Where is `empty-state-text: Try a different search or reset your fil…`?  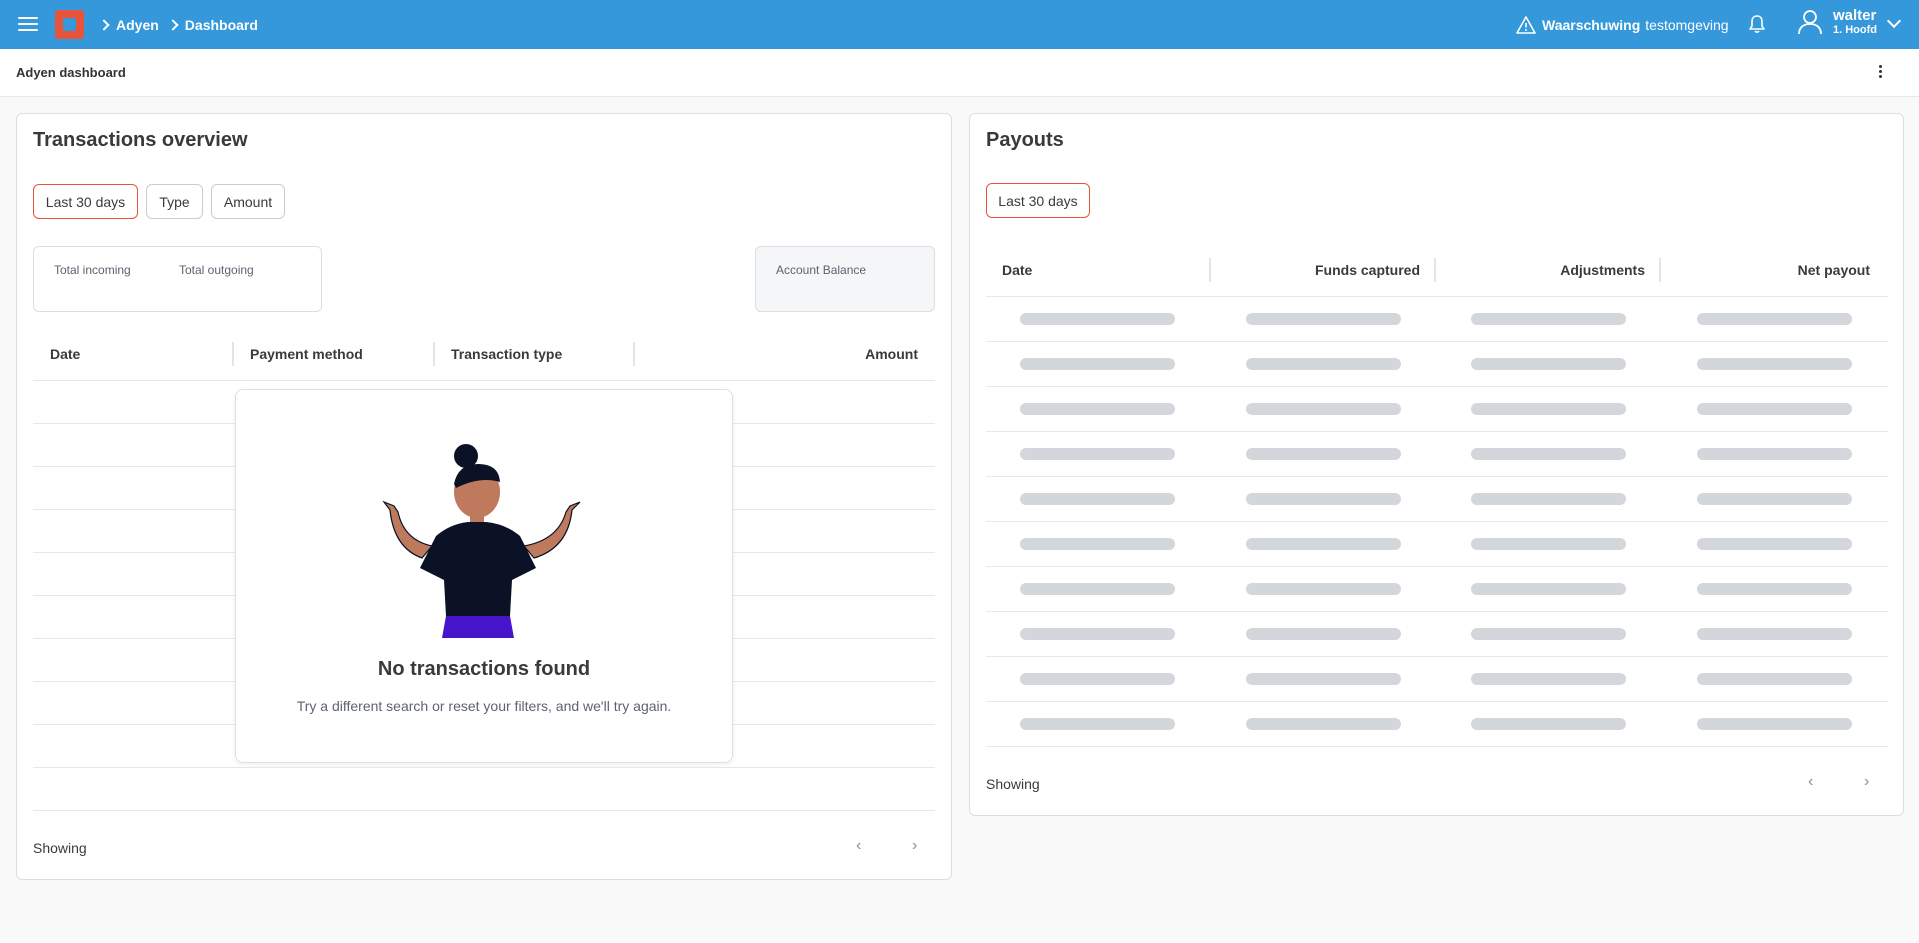
empty-state-text: Try a different search or reset your fil… is located at coordinates (484, 706).